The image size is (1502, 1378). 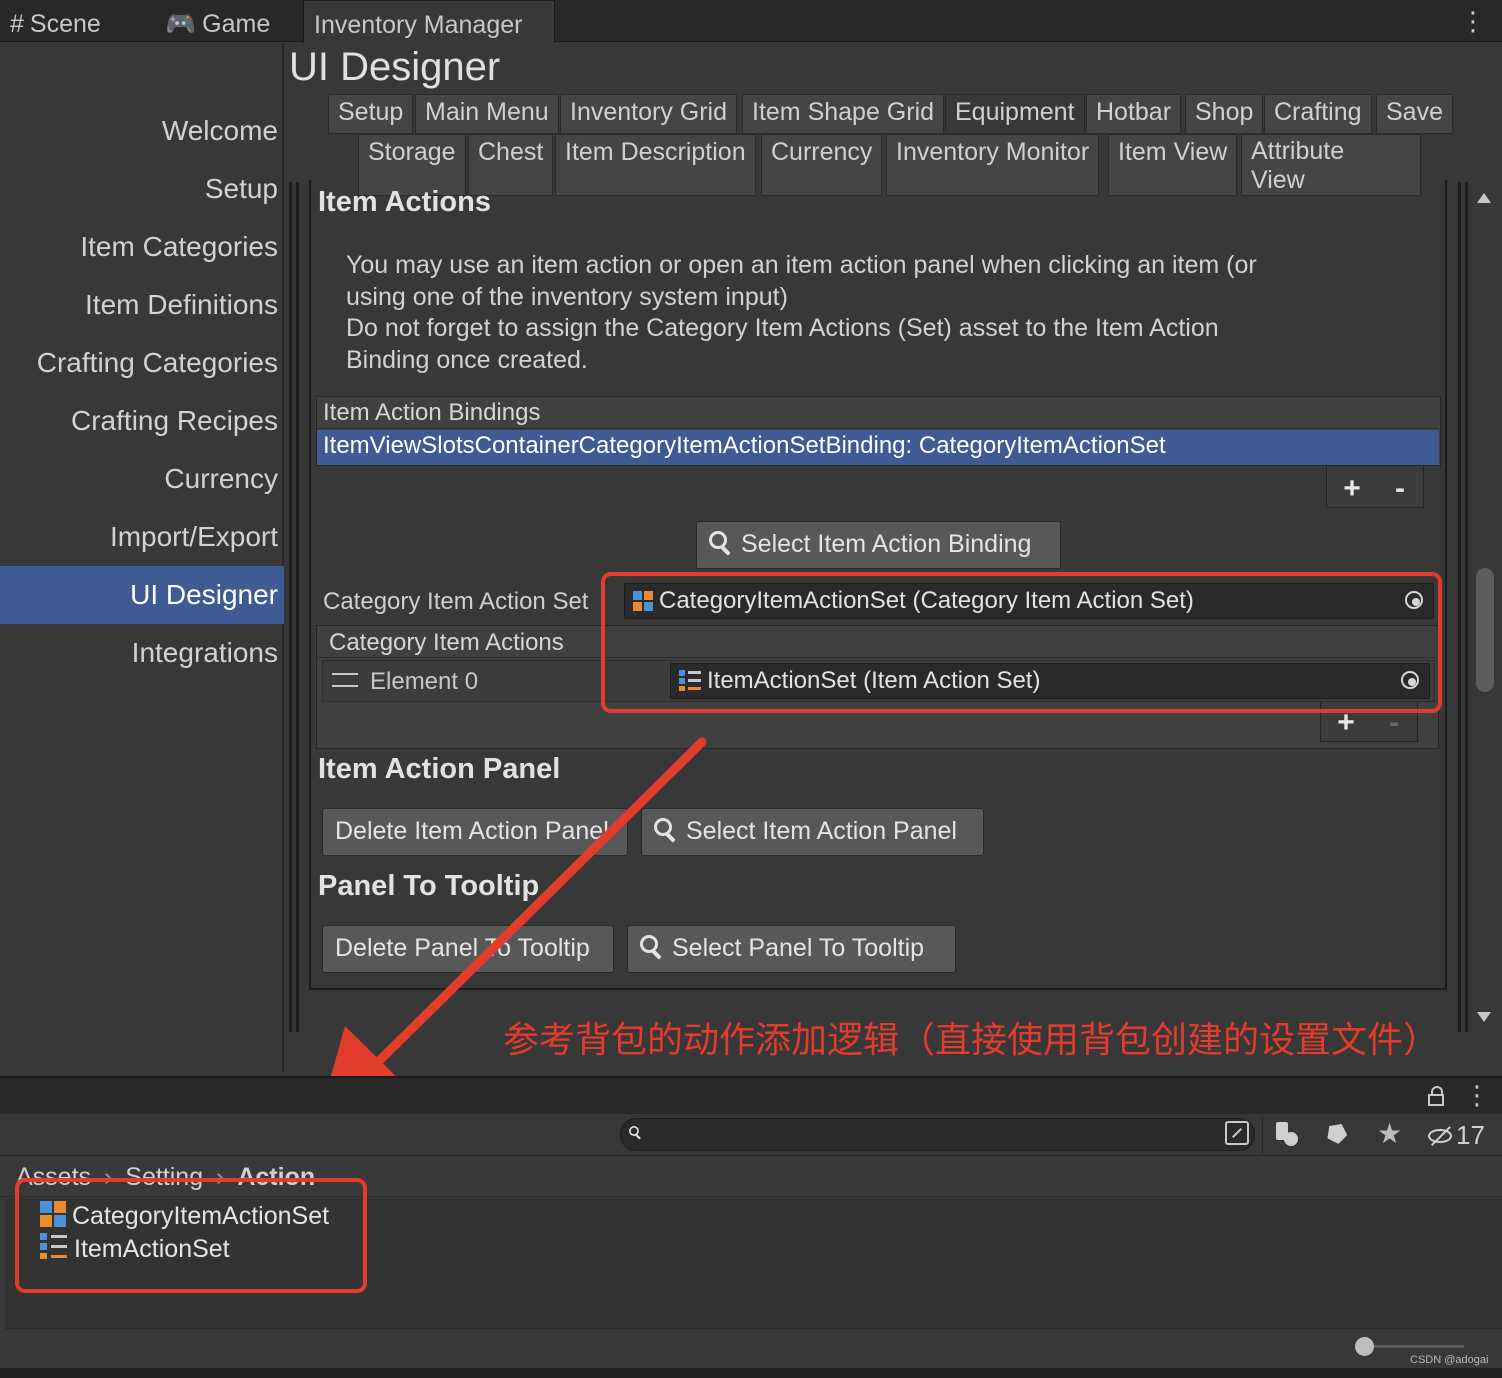 What do you see at coordinates (142, 653) in the screenshot?
I see `sidebar-item-integrations: Integrations` at bounding box center [142, 653].